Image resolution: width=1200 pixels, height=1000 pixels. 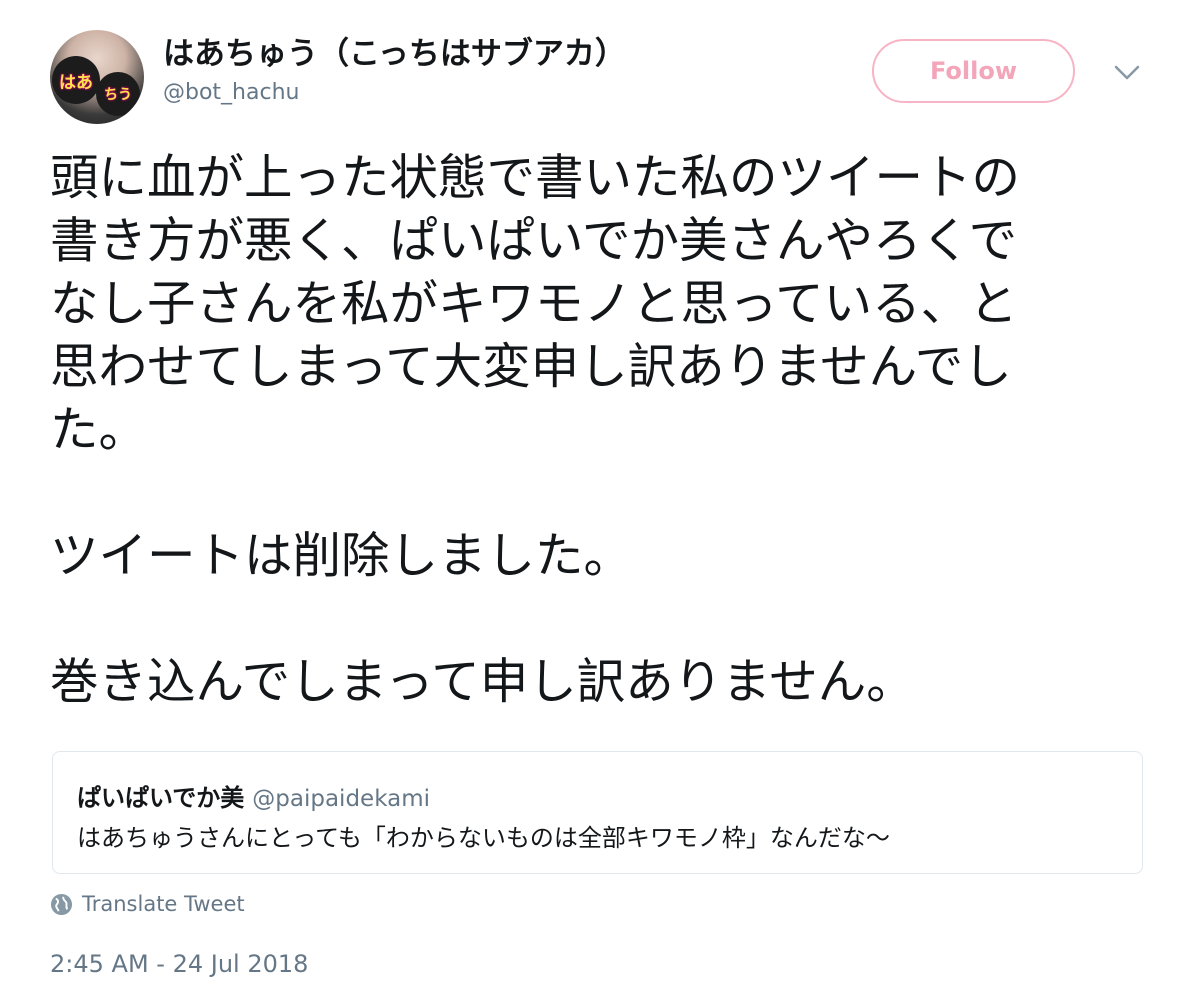 I want to click on translate-tweet-link: Translate Tweet, so click(x=147, y=904).